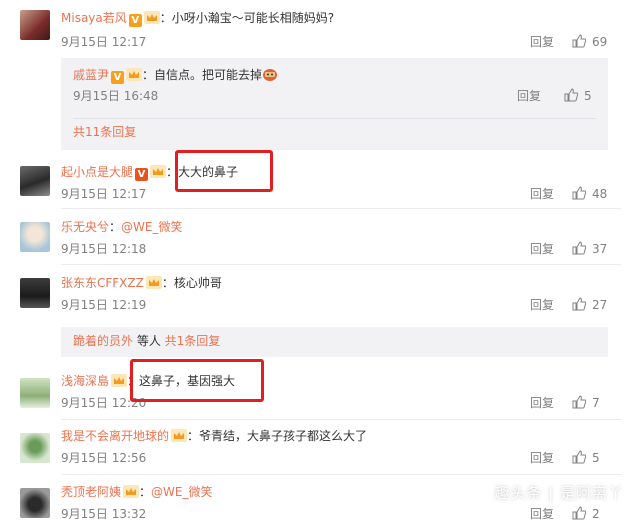  What do you see at coordinates (197, 283) in the screenshot?
I see `comment-text: 核心帅哥` at bounding box center [197, 283].